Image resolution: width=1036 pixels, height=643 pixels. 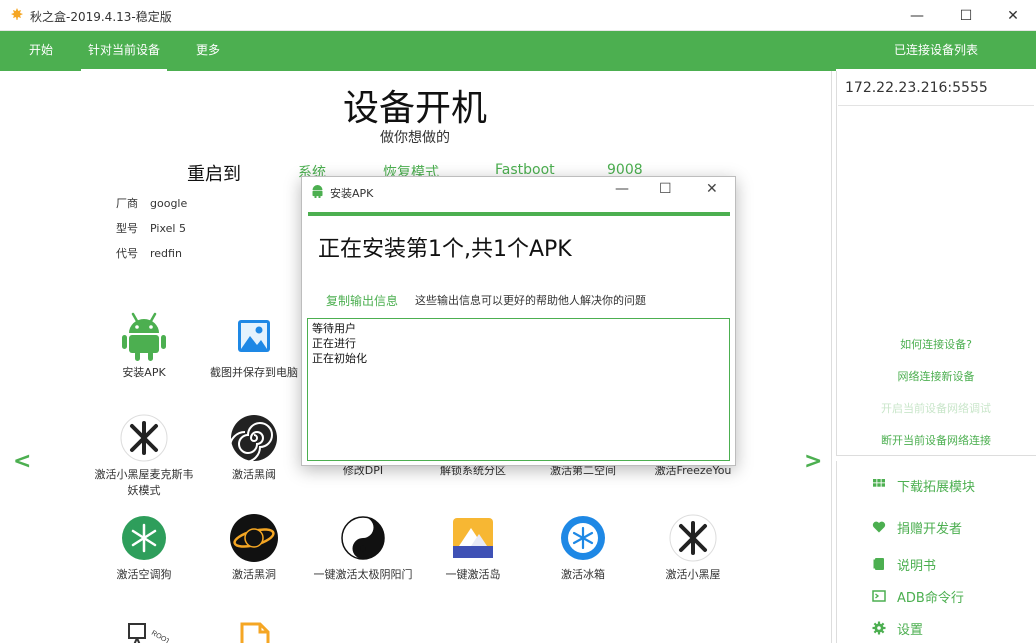 What do you see at coordinates (149, 253) in the screenshot?
I see `info-codename: 代号 redfin` at bounding box center [149, 253].